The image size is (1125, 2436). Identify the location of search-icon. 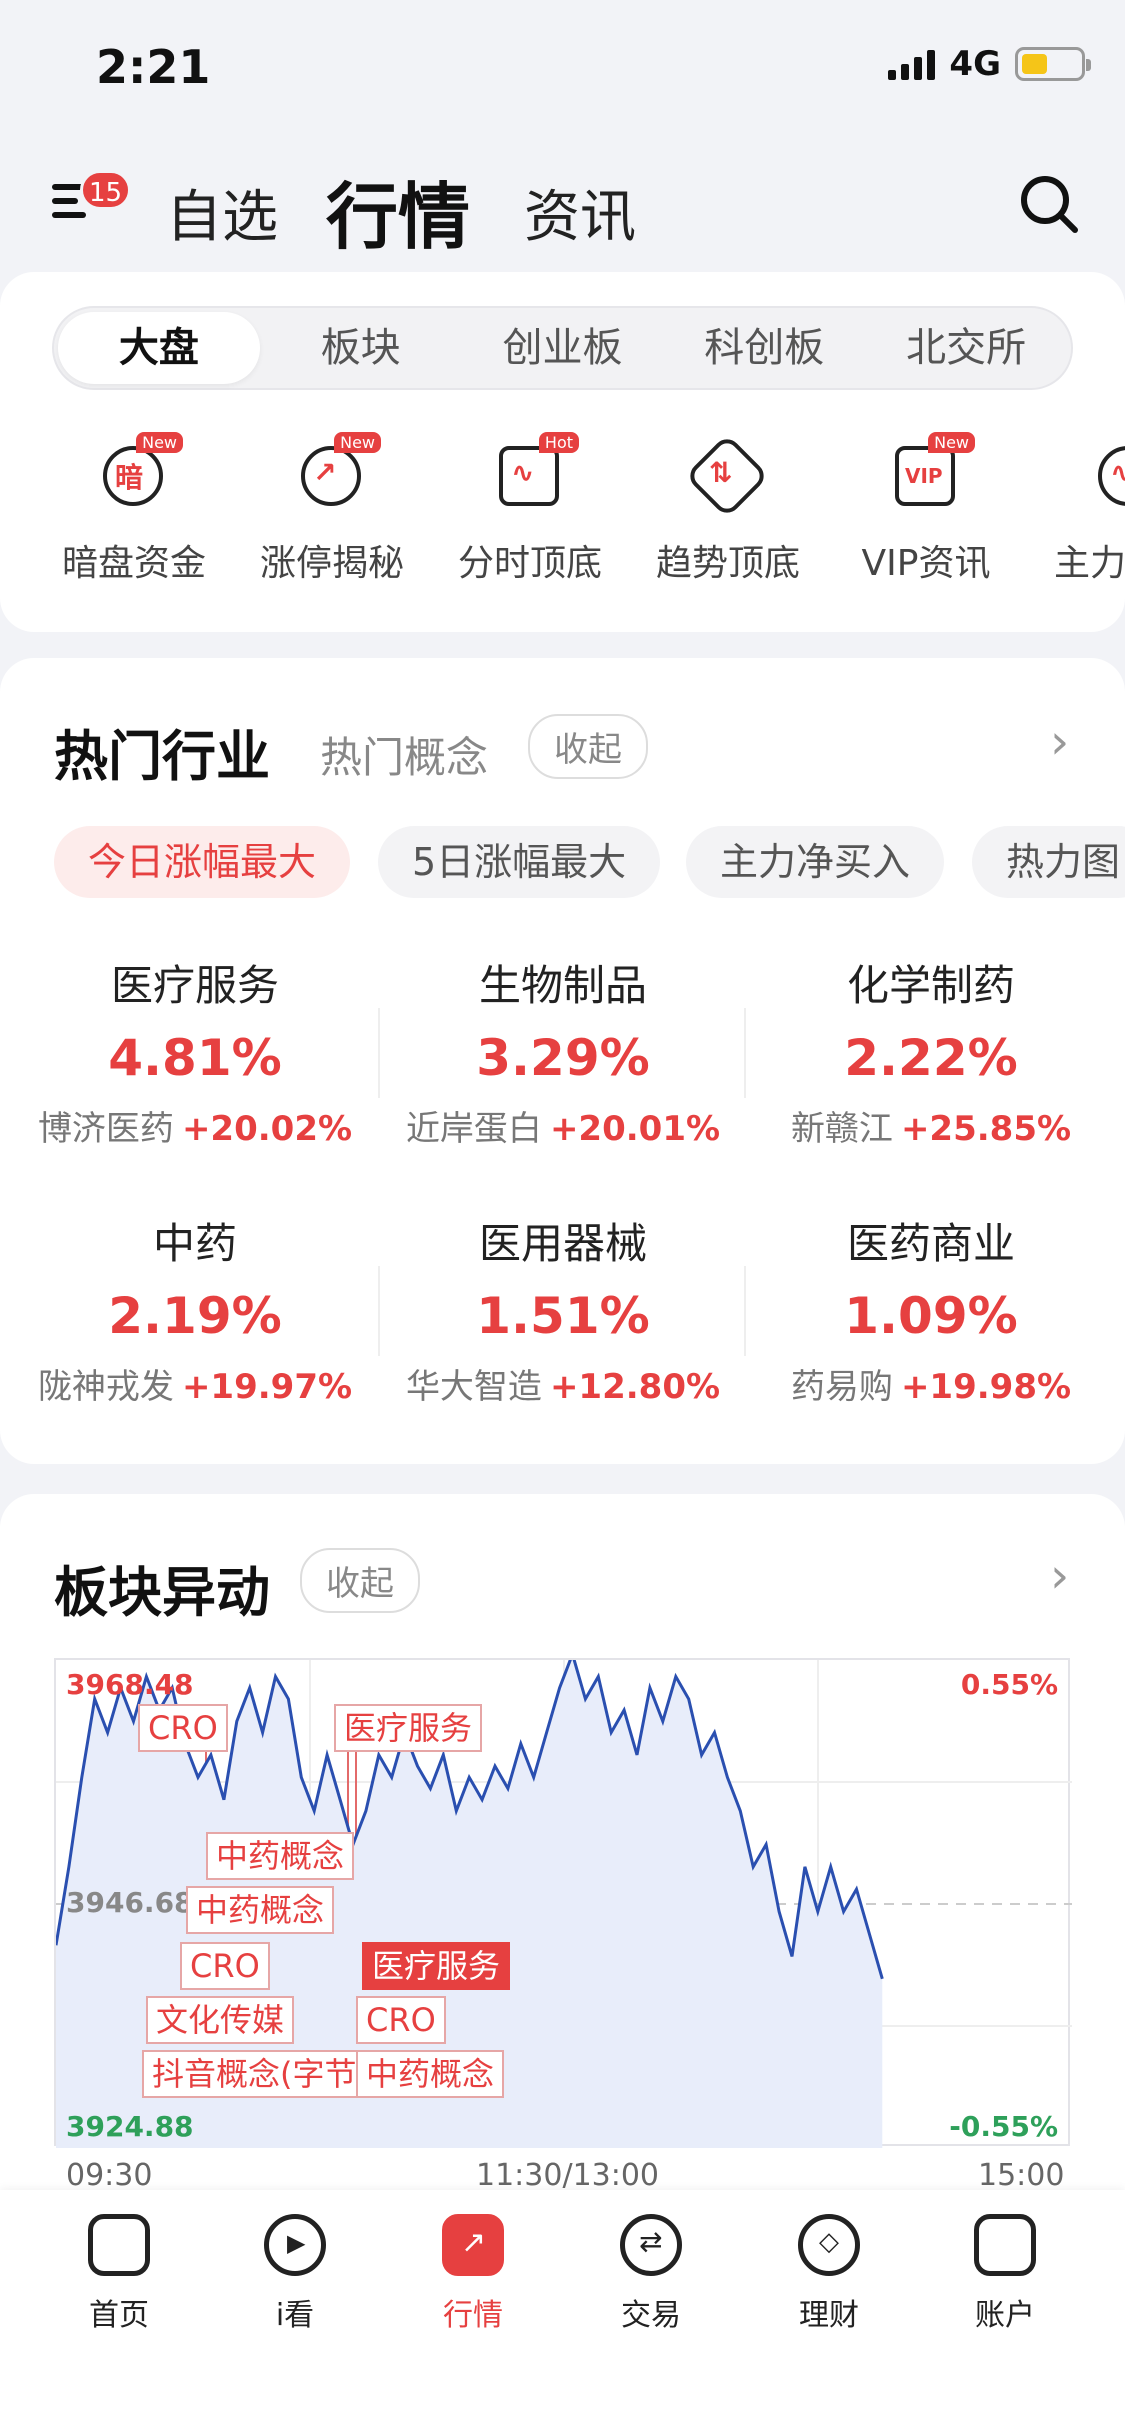
(1049, 204).